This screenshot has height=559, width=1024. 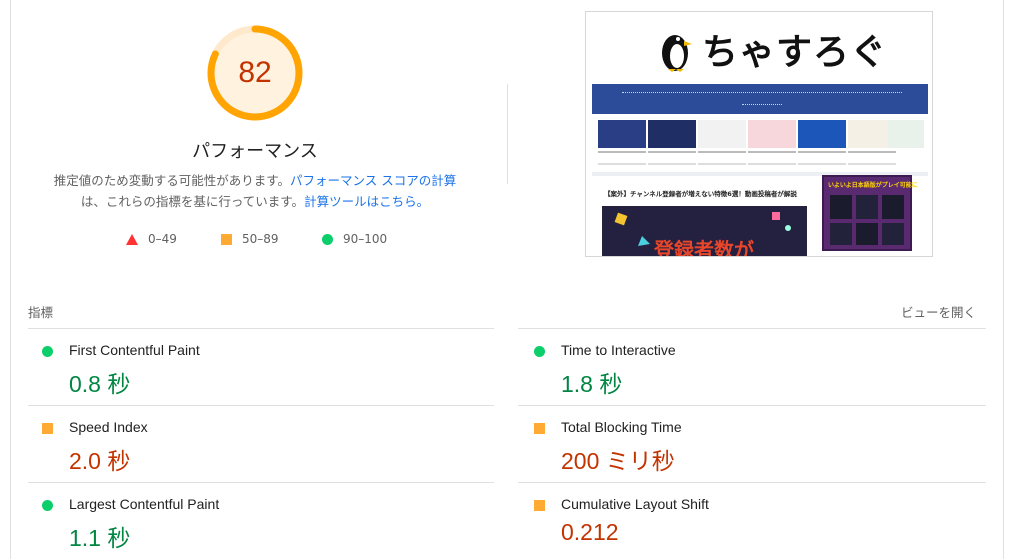 I want to click on metric-value: 200 ミリ秒, so click(x=618, y=461).